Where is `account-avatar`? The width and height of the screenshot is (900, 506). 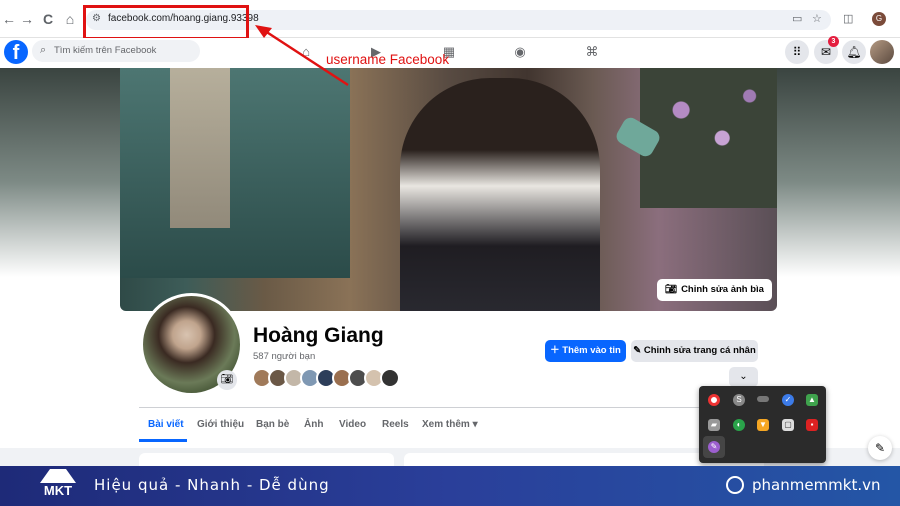 account-avatar is located at coordinates (882, 52).